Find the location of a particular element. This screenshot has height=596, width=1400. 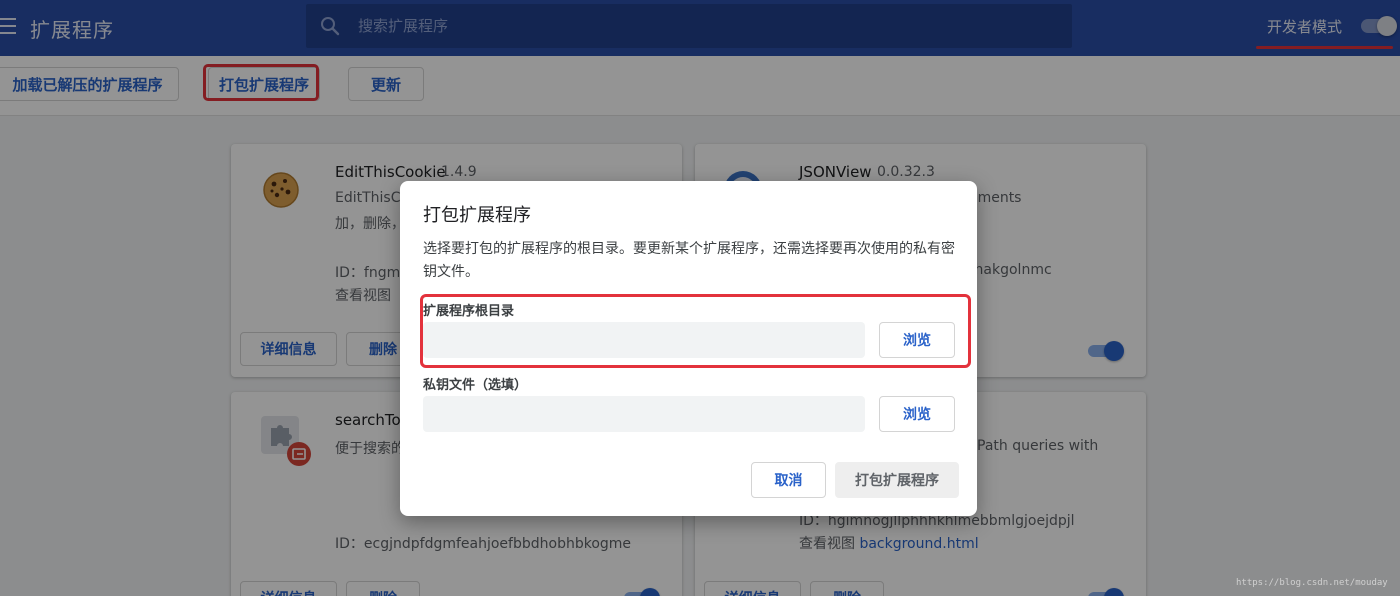

watermark: https://blog.csdn.net/mouday is located at coordinates (1312, 583).